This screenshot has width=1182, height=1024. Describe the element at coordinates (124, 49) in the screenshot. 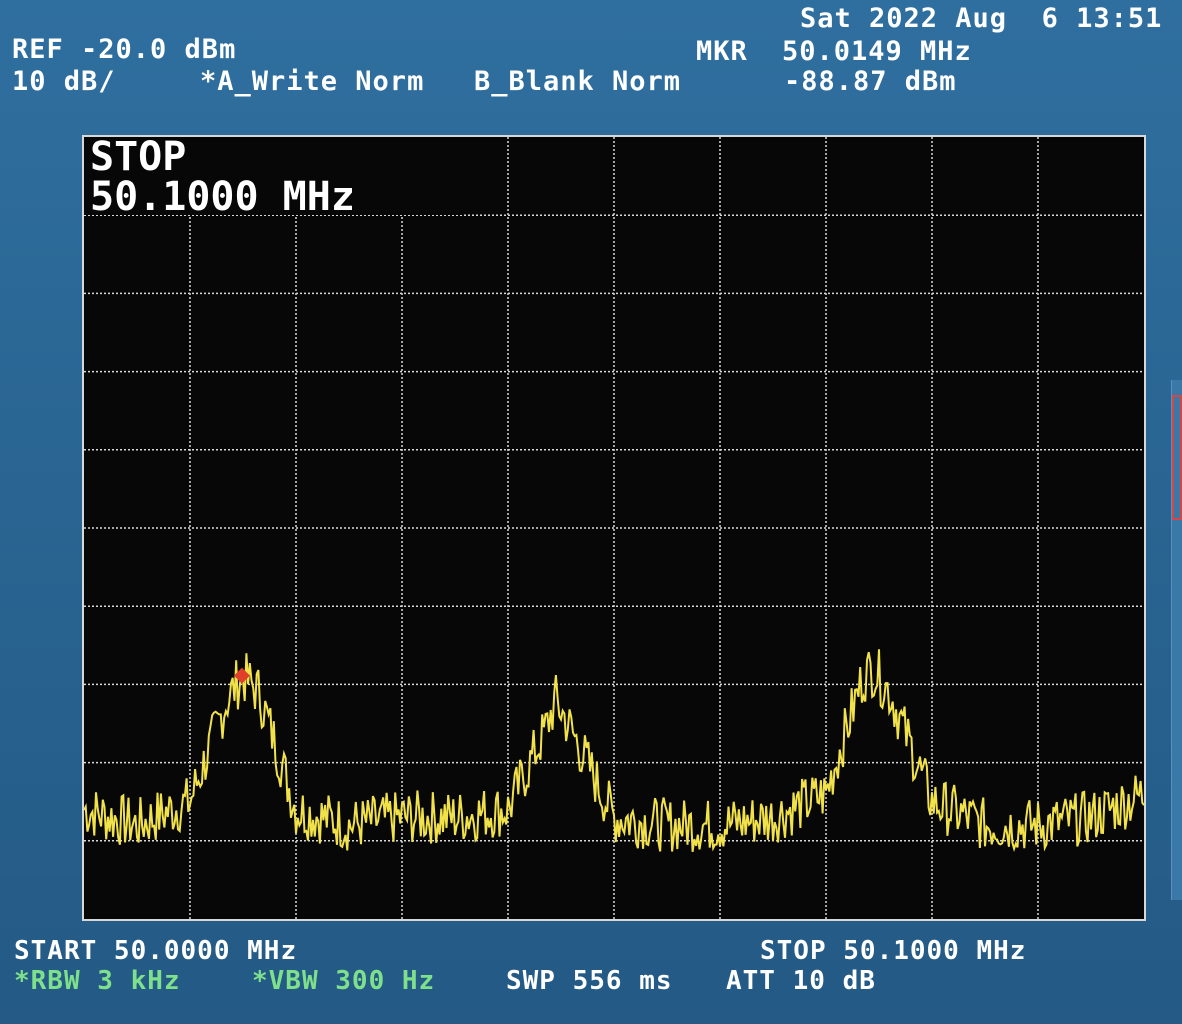

I see `reference-level: REF -20.0 dBm` at that location.